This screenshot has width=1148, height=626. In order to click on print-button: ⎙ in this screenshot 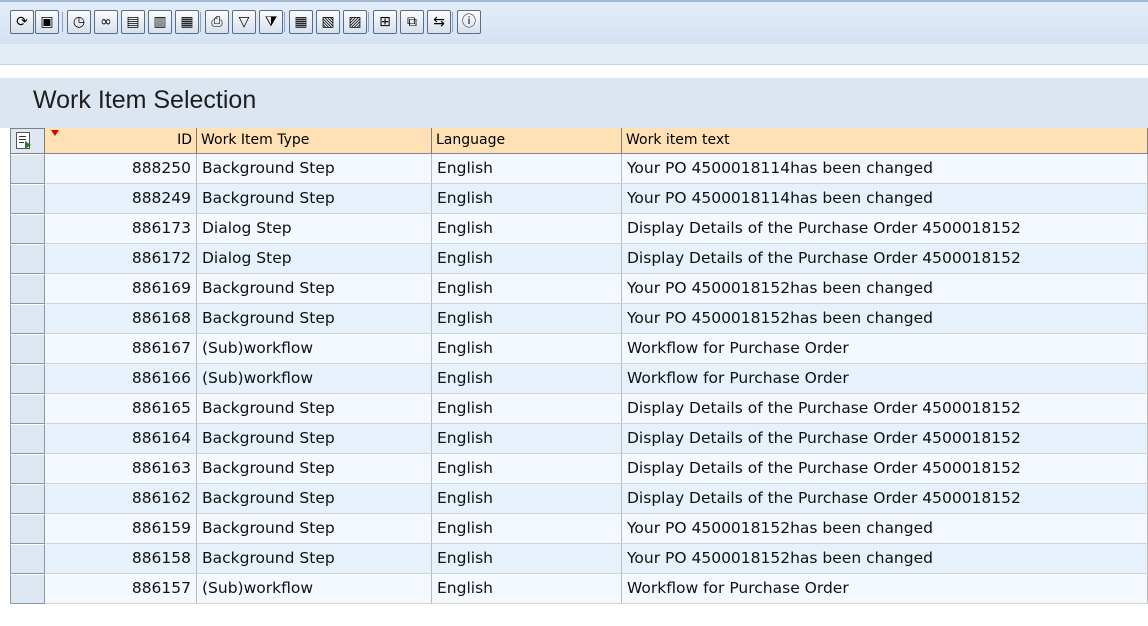, I will do `click(217, 22)`.